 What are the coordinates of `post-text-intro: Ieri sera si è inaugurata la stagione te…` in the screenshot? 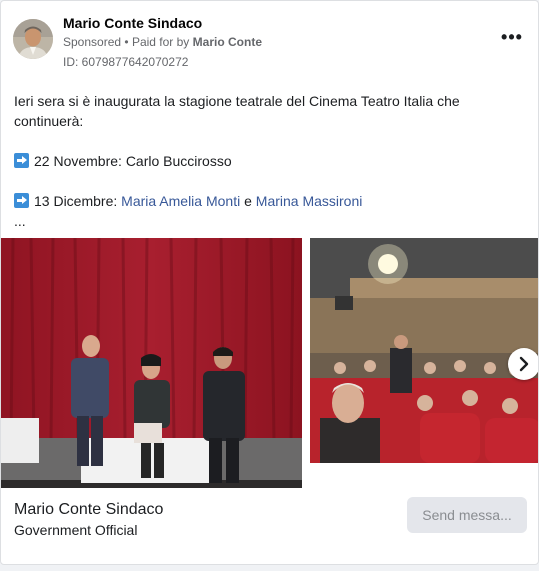 It's located at (237, 111).